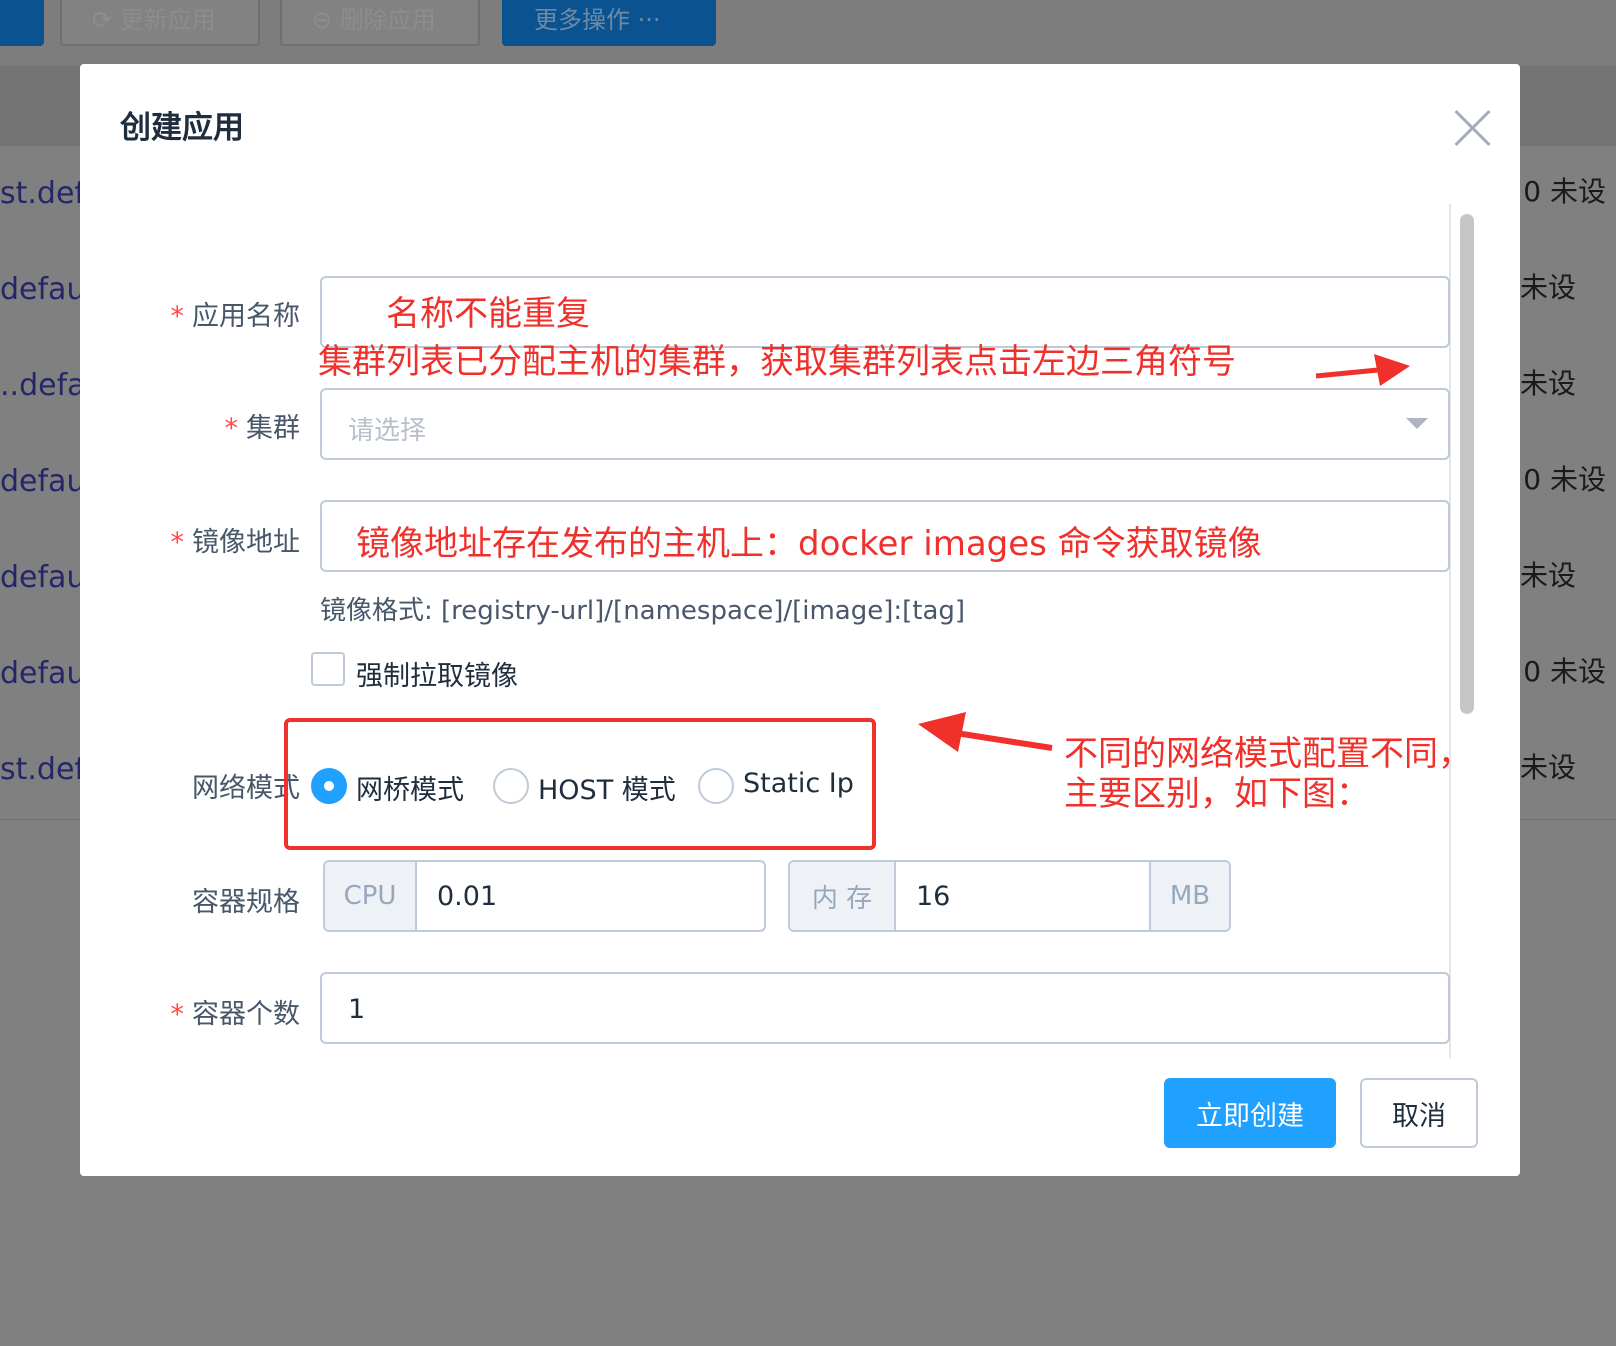 Image resolution: width=1616 pixels, height=1346 pixels. Describe the element at coordinates (1004, 740) in the screenshot. I see `network-arrow-shaft` at that location.